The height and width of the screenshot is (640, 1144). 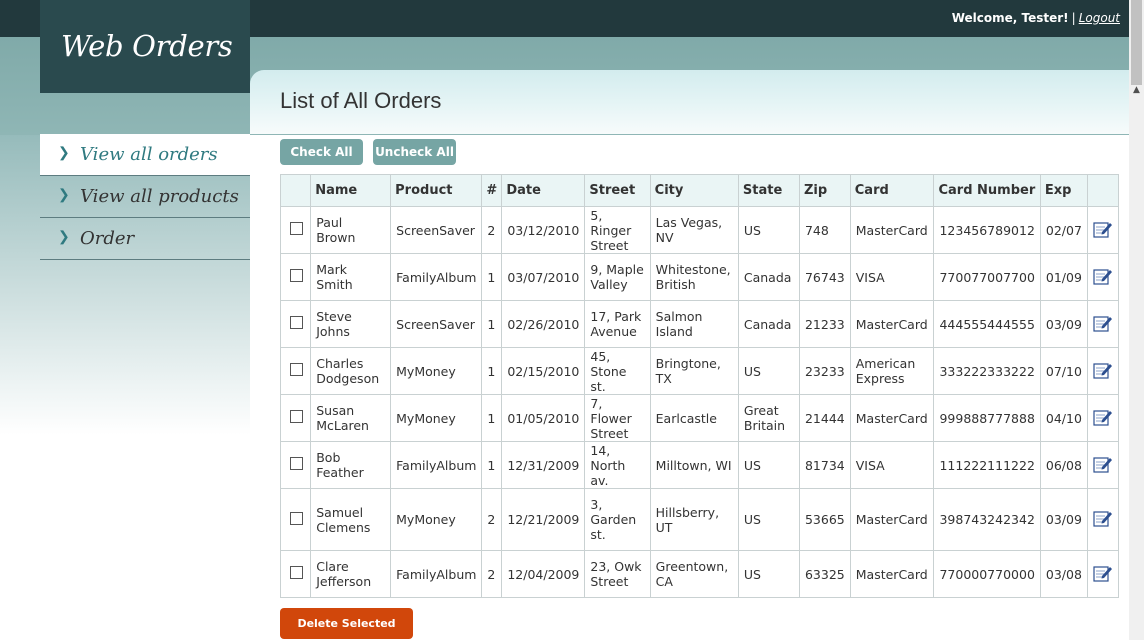 I want to click on cell-exp: 03/08, so click(x=1063, y=574).